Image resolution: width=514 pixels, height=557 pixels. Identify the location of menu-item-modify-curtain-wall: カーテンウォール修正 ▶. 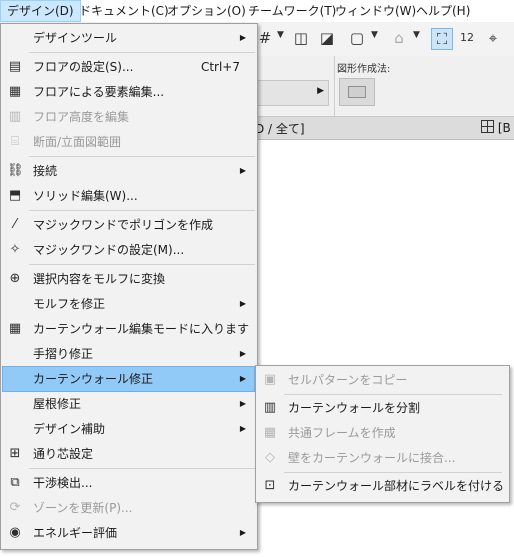
(128, 379).